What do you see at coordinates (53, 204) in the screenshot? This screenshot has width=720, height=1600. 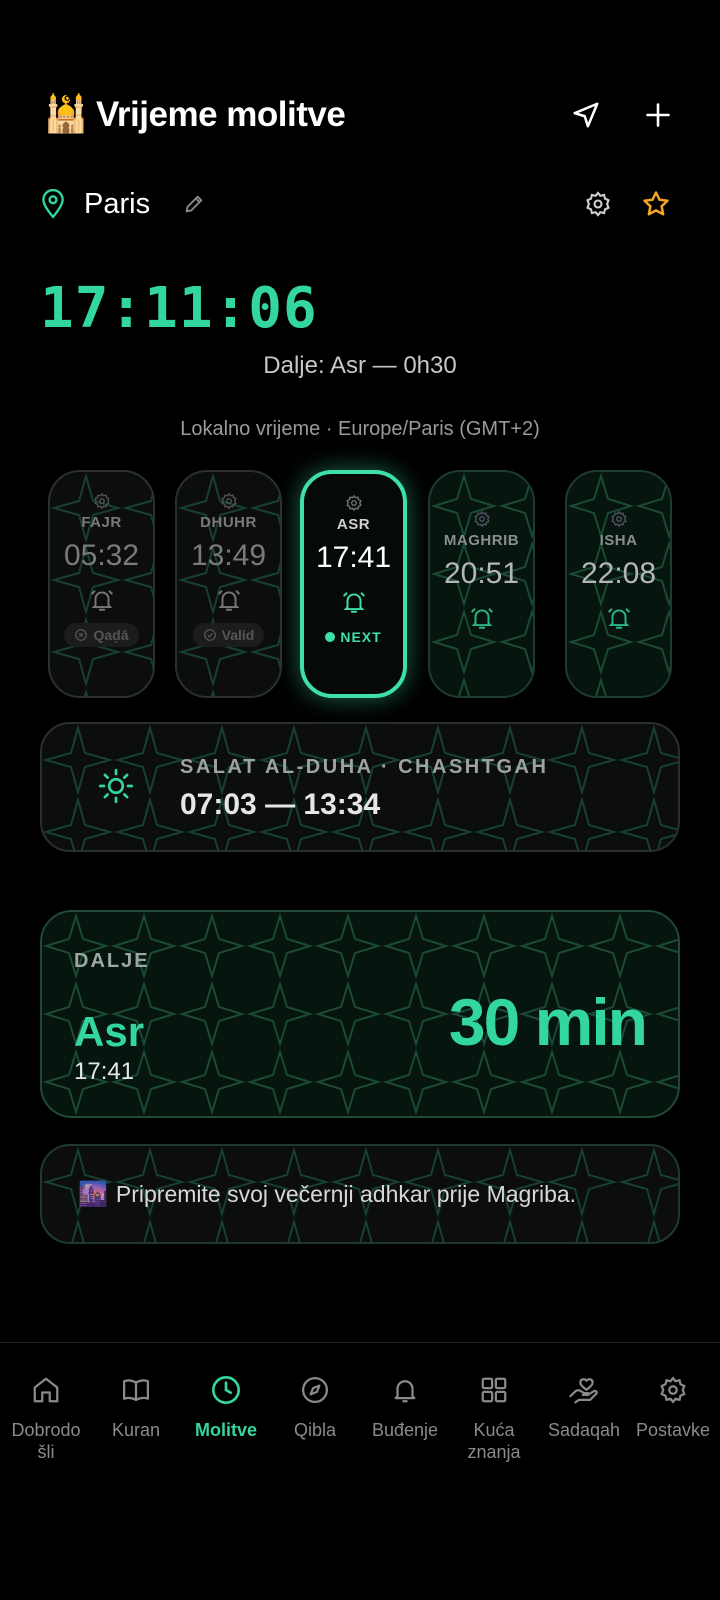 I see `map-pin-icon` at bounding box center [53, 204].